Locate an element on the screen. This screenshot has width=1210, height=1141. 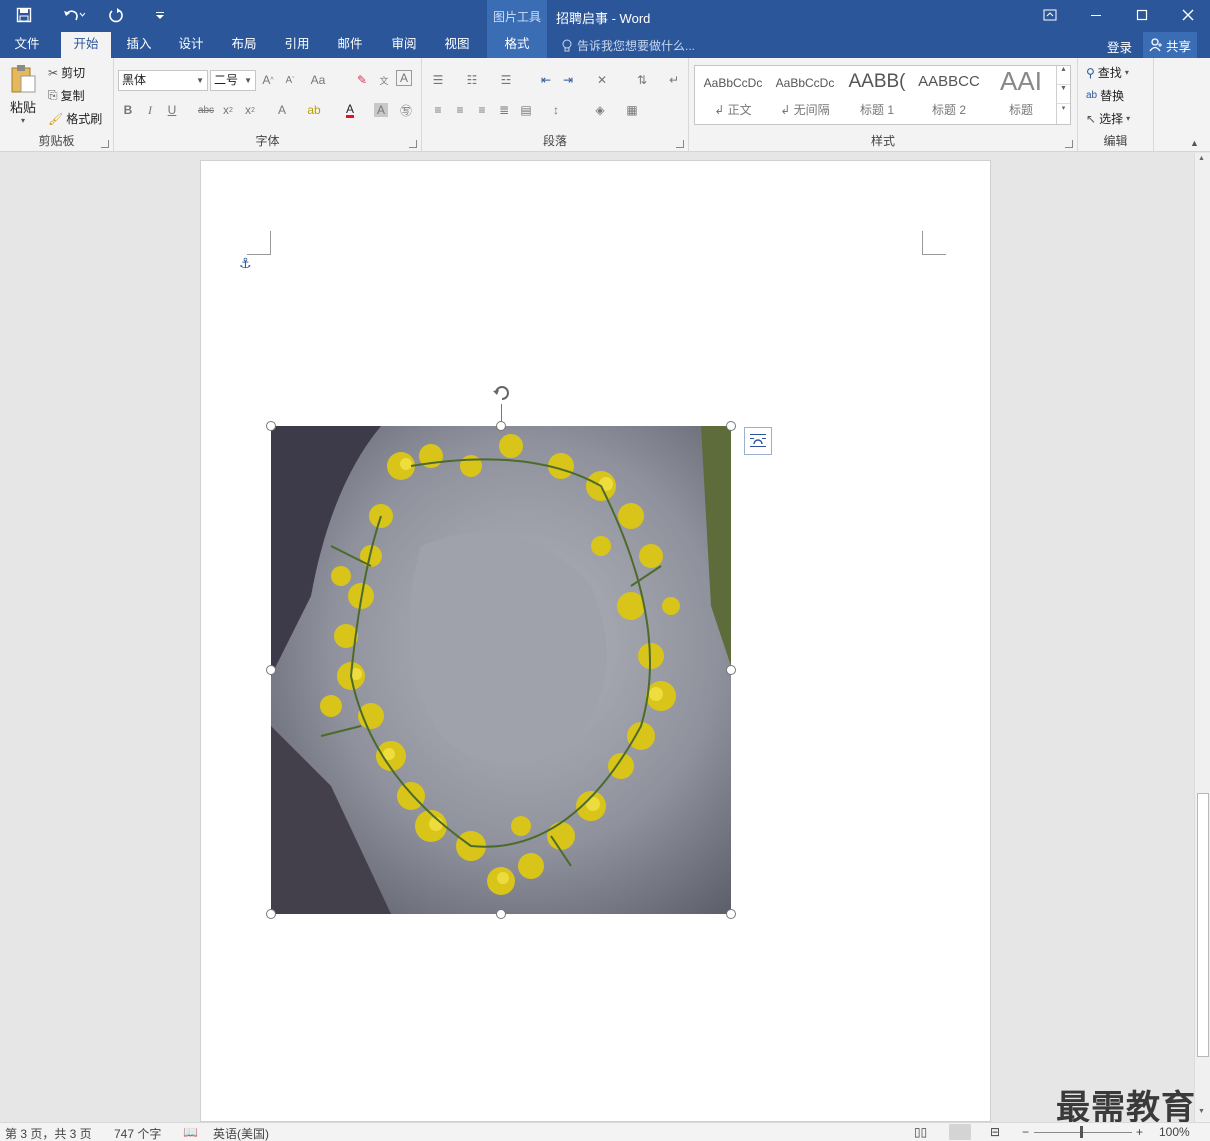
styles-gallery-scroll: ▲ ▼ ▾ is located at coordinates (1063, 95).